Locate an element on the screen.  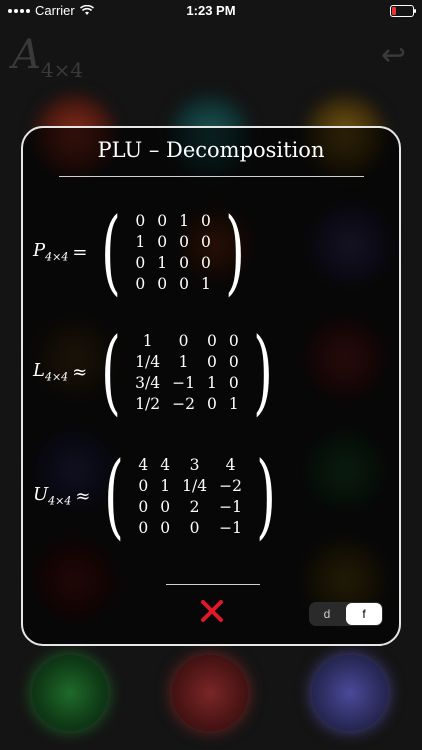
matrix-p-block: P4×4 = ( 0010 1000 0100 0001 ) is located at coordinates (143, 252).